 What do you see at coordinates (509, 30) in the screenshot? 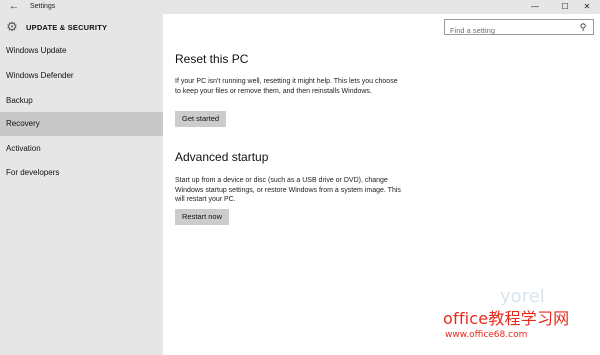
I see `search-input` at bounding box center [509, 30].